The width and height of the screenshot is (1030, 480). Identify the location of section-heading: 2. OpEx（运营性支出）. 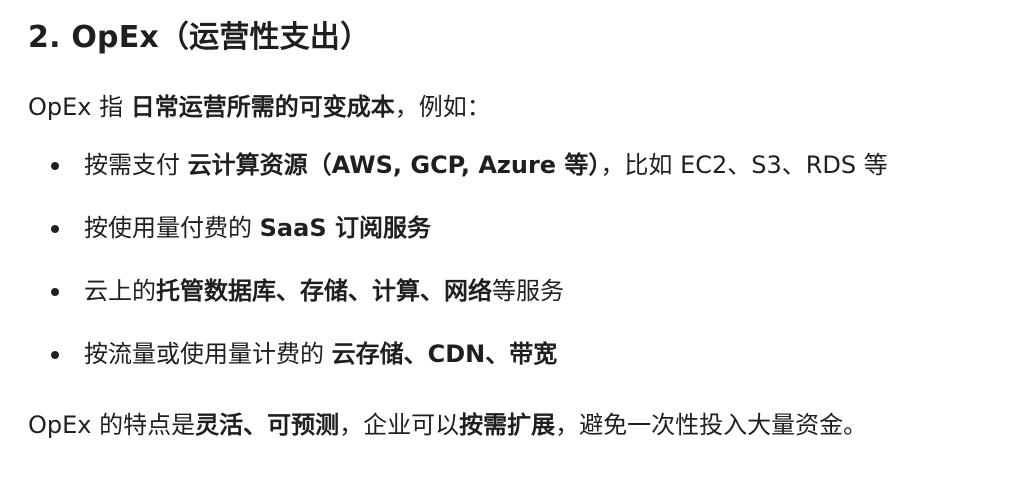
(199, 37).